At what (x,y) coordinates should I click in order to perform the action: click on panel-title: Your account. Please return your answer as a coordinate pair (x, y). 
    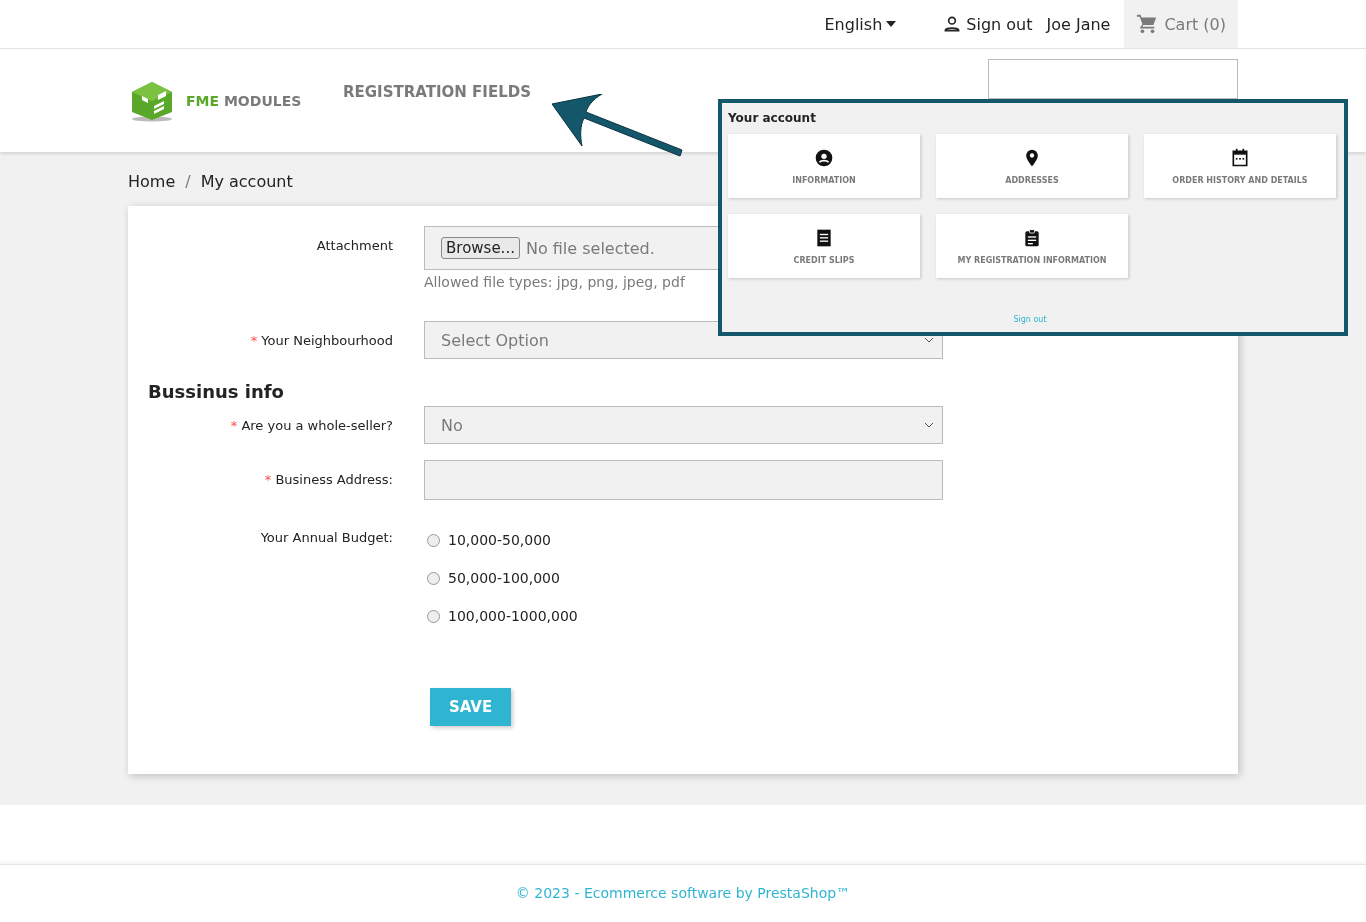
    Looking at the image, I should click on (772, 118).